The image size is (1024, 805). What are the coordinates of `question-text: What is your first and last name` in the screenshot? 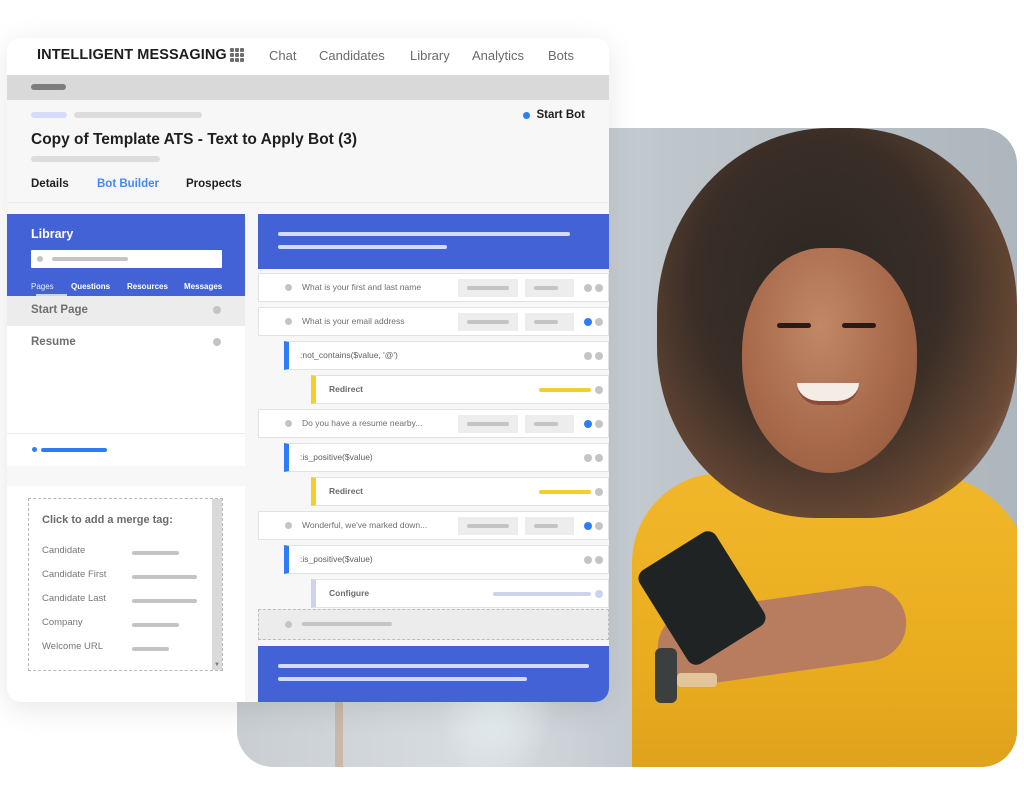 It's located at (362, 287).